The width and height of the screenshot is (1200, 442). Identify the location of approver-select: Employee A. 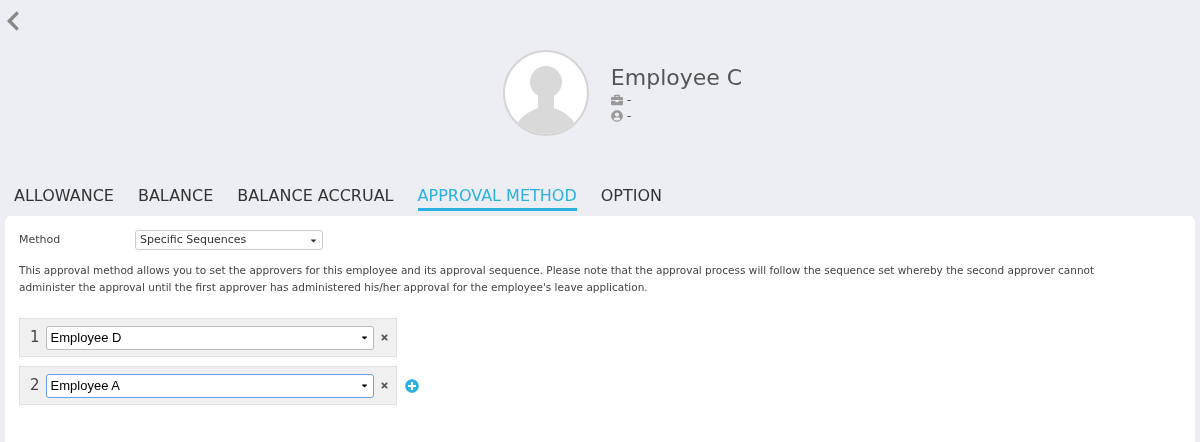
(209, 385).